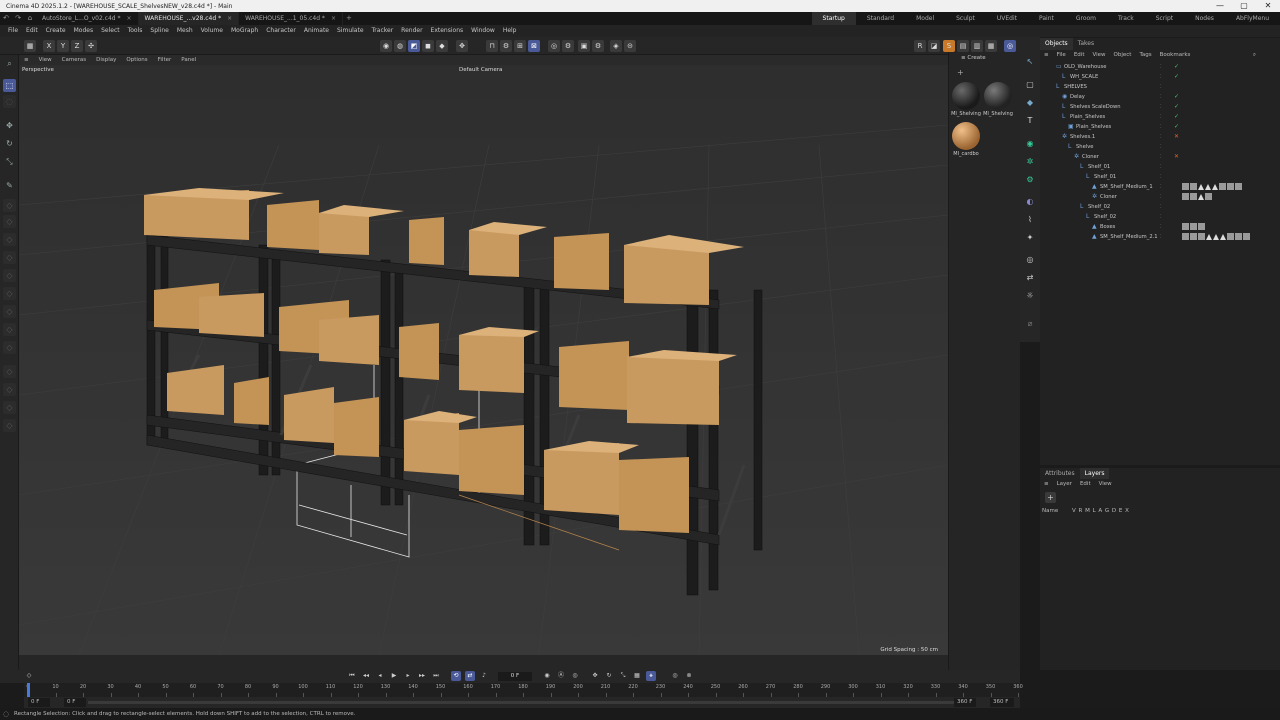 The width and height of the screenshot is (1280, 720). Describe the element at coordinates (1204, 18) in the screenshot. I see `layout-nodes: Nodes` at that location.